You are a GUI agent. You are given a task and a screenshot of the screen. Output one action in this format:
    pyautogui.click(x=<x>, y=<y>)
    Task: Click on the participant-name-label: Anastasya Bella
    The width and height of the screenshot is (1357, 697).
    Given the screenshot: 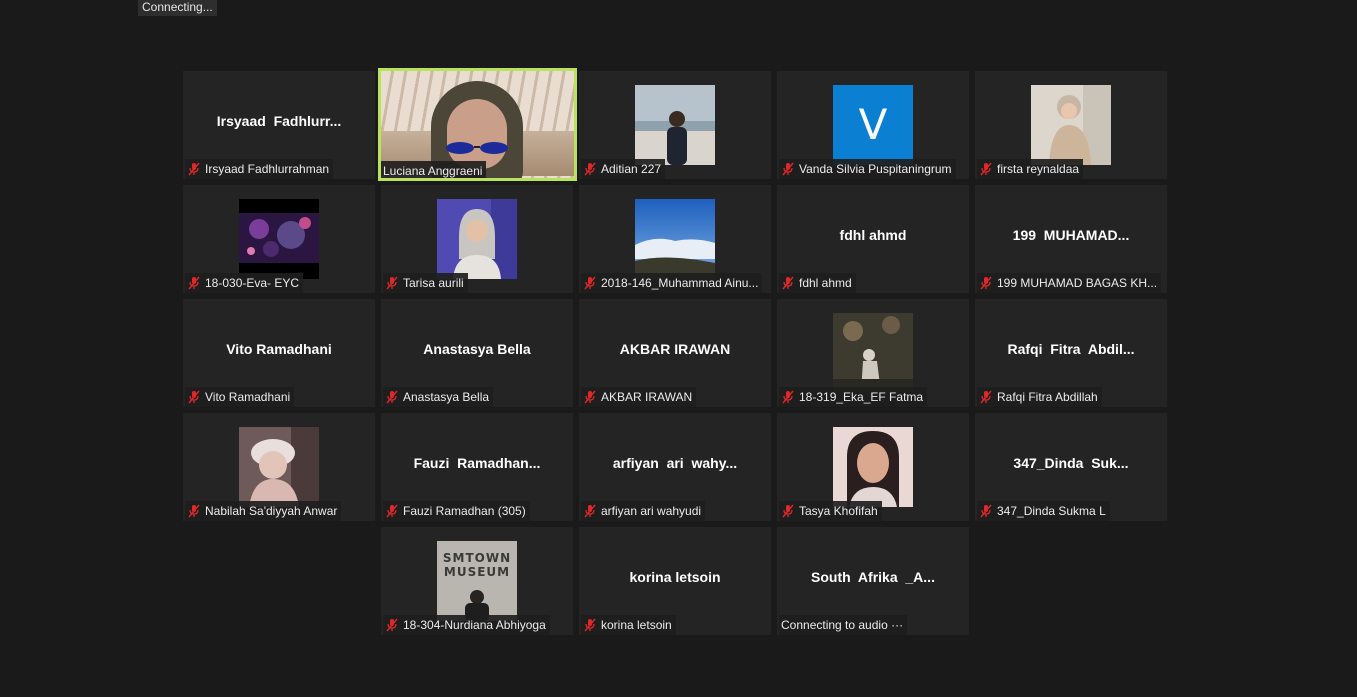 What is the action you would take?
    pyautogui.click(x=438, y=397)
    